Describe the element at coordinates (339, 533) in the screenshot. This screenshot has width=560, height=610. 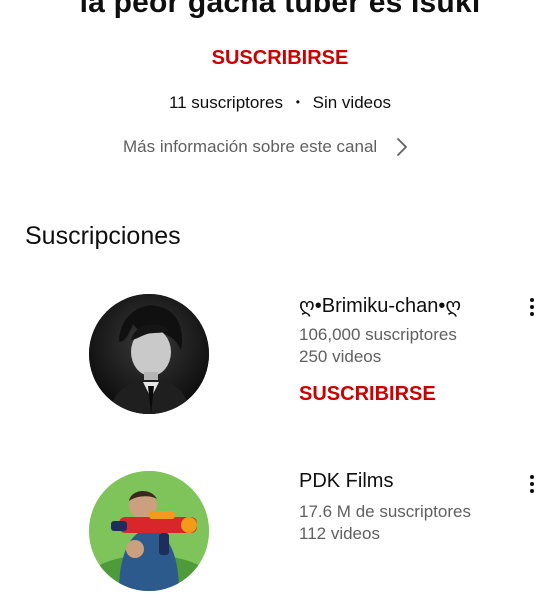
I see `subscription-videos: 112 videos` at that location.